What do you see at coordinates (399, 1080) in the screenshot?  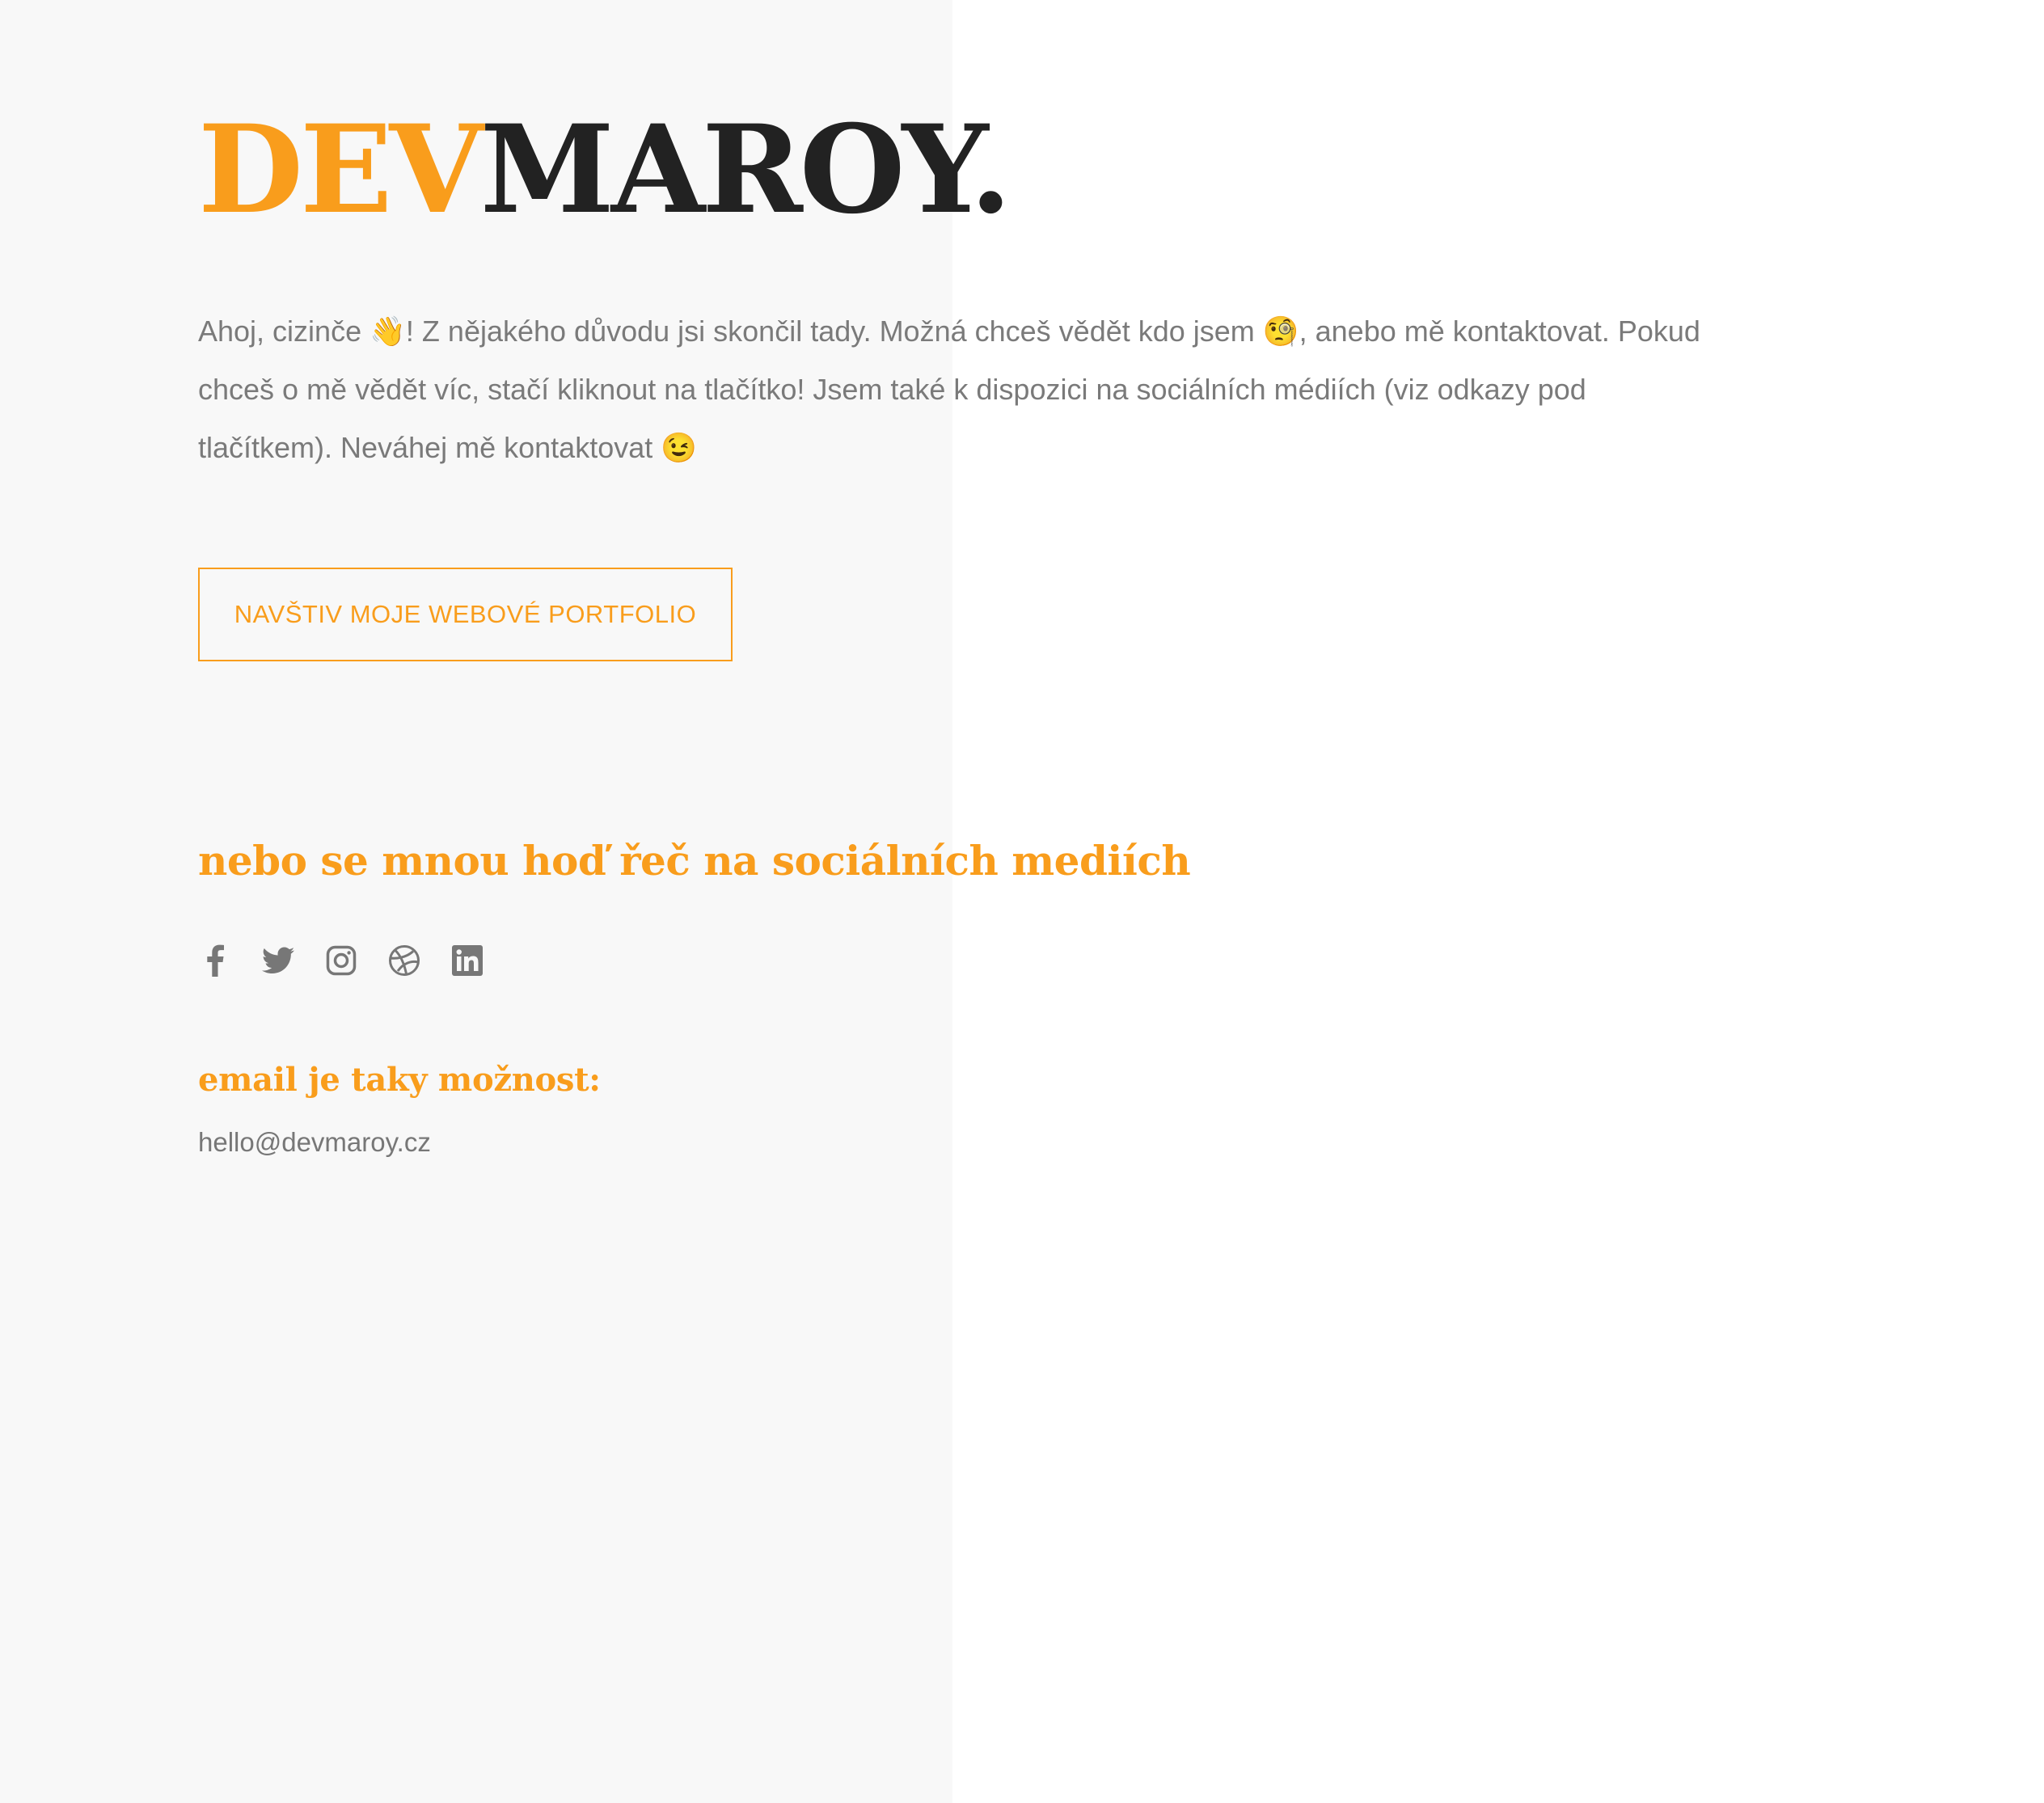 I see `email-heading: email je taky možnost:` at bounding box center [399, 1080].